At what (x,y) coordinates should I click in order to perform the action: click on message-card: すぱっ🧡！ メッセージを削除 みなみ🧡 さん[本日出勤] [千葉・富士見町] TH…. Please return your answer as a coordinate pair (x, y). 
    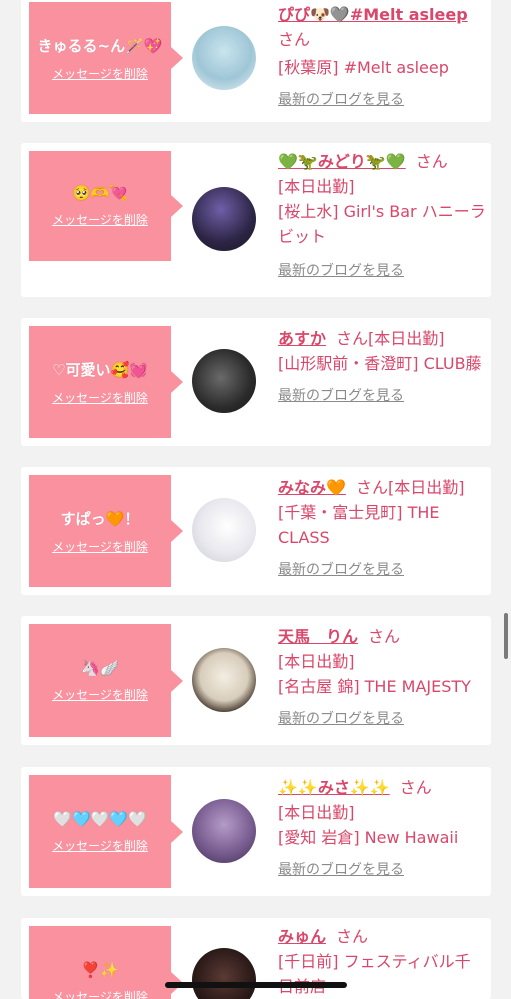
    Looking at the image, I should click on (256, 531).